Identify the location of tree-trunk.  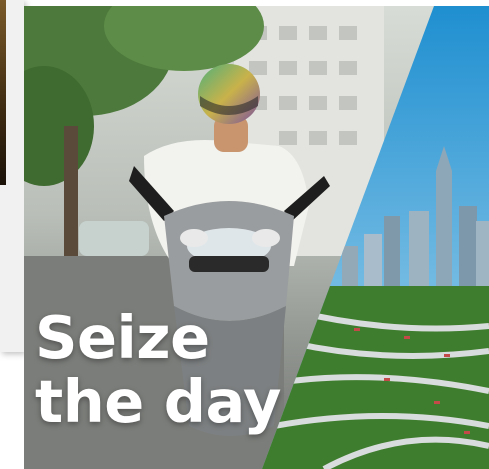
(71, 191).